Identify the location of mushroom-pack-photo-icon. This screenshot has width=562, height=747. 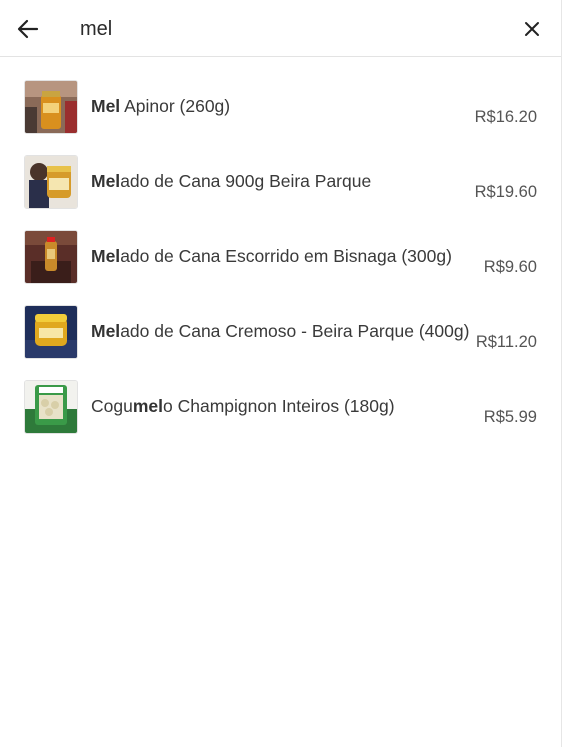
(51, 407).